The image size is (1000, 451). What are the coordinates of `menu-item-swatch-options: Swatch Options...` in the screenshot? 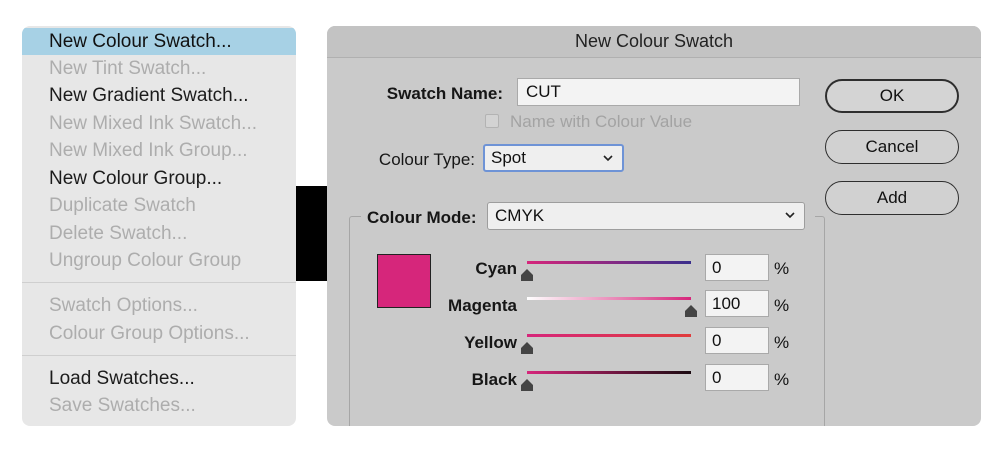 It's located at (123, 305).